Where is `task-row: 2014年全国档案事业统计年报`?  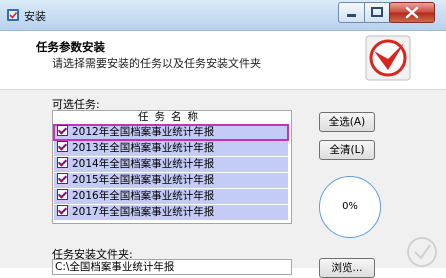
task-row: 2014年全国档案事业统计年报 is located at coordinates (171, 164).